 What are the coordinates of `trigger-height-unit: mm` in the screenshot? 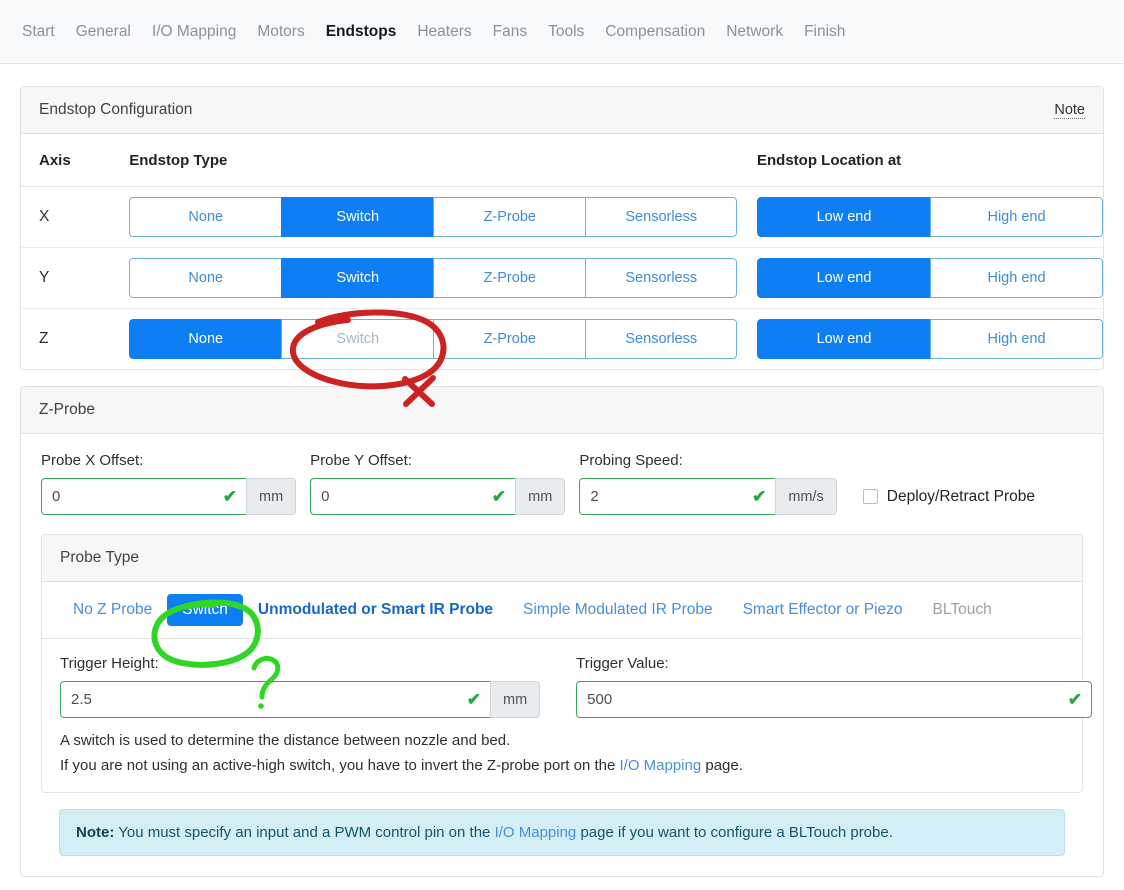 It's located at (515, 699).